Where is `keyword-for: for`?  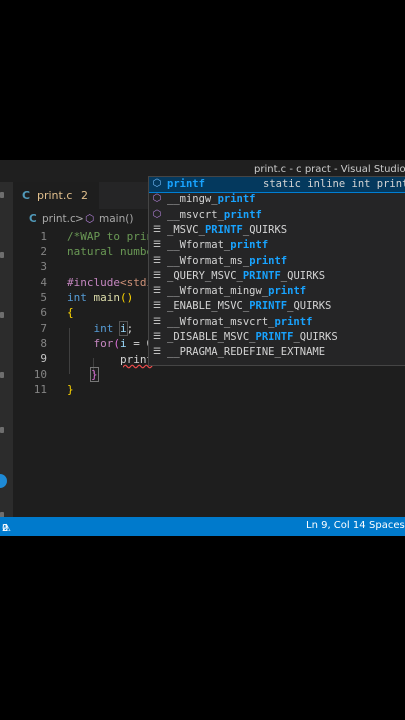
keyword-for: for is located at coordinates (103, 343).